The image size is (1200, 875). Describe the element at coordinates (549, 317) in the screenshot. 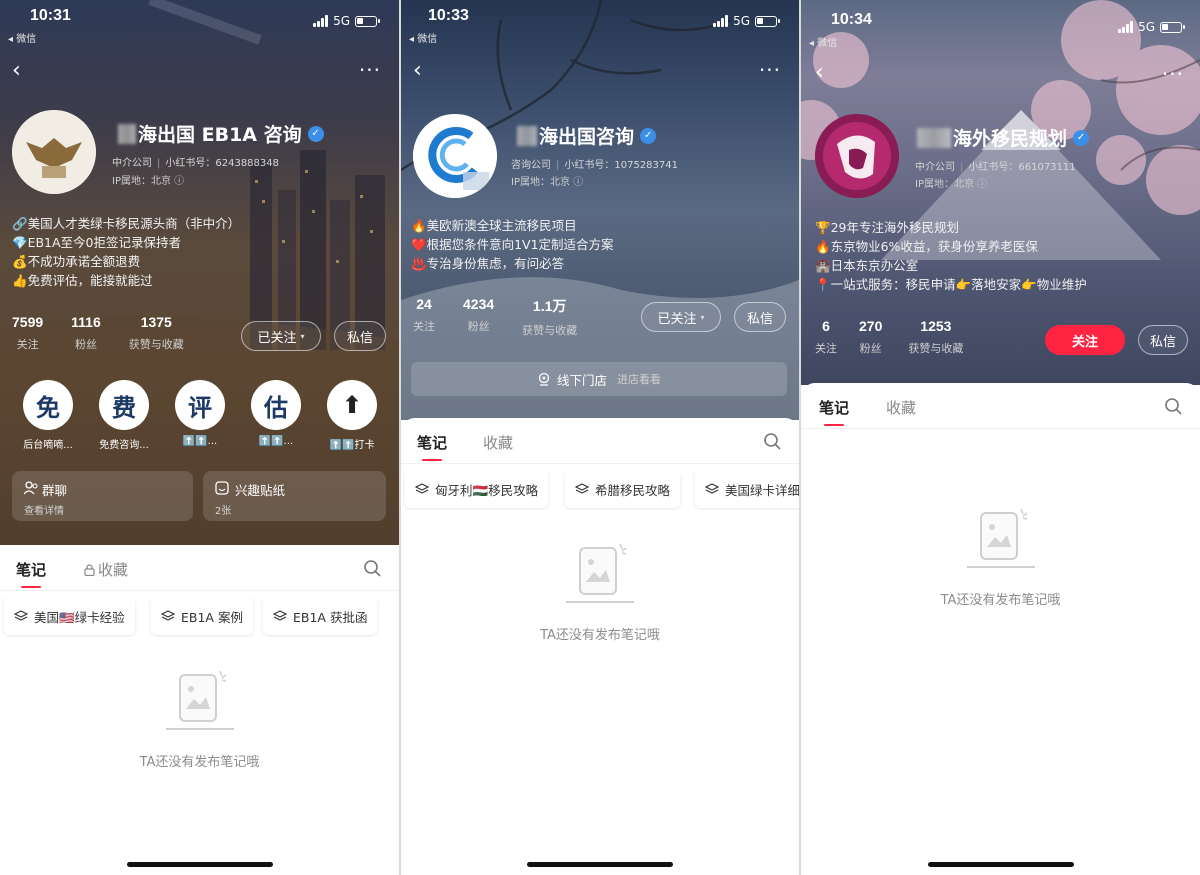

I see `stat-likes: 1.1万 获赞与收藏` at that location.